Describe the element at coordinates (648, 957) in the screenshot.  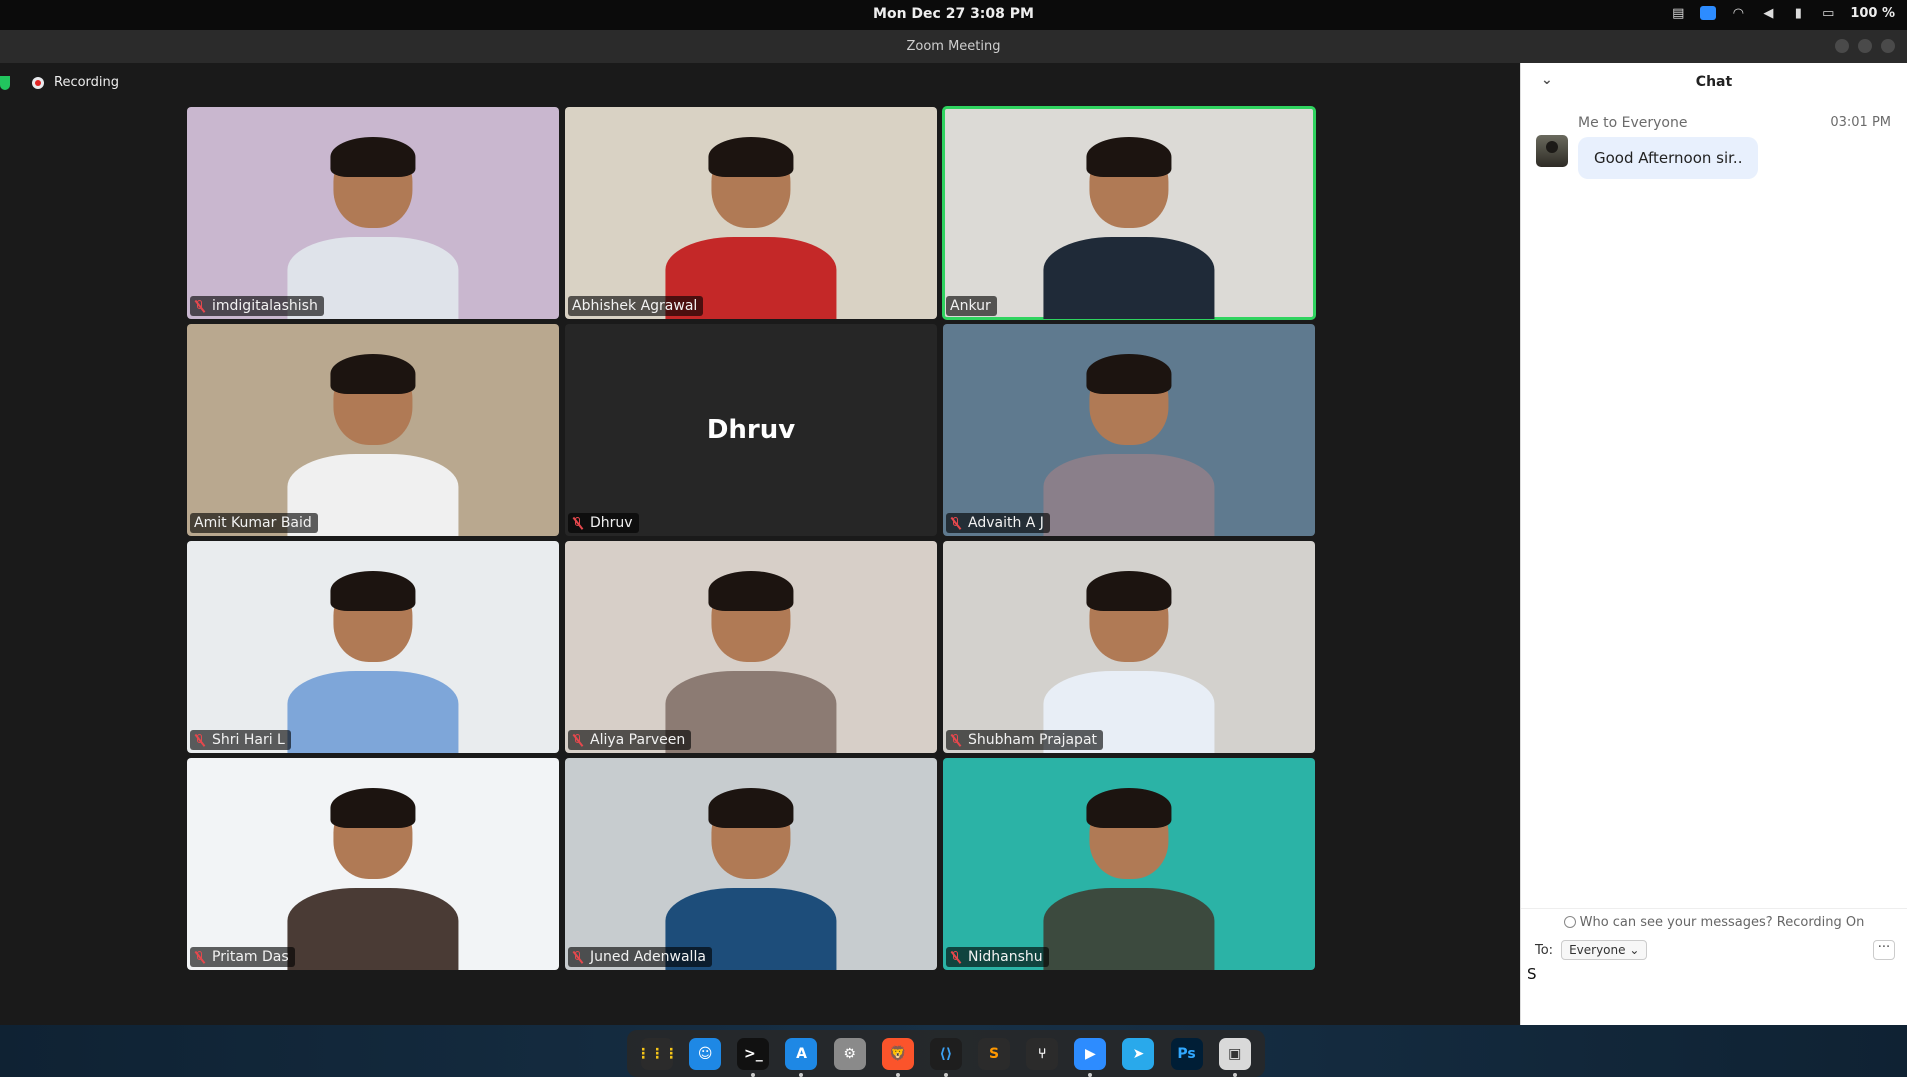
I see `participant-name: Juned Adenwalla` at that location.